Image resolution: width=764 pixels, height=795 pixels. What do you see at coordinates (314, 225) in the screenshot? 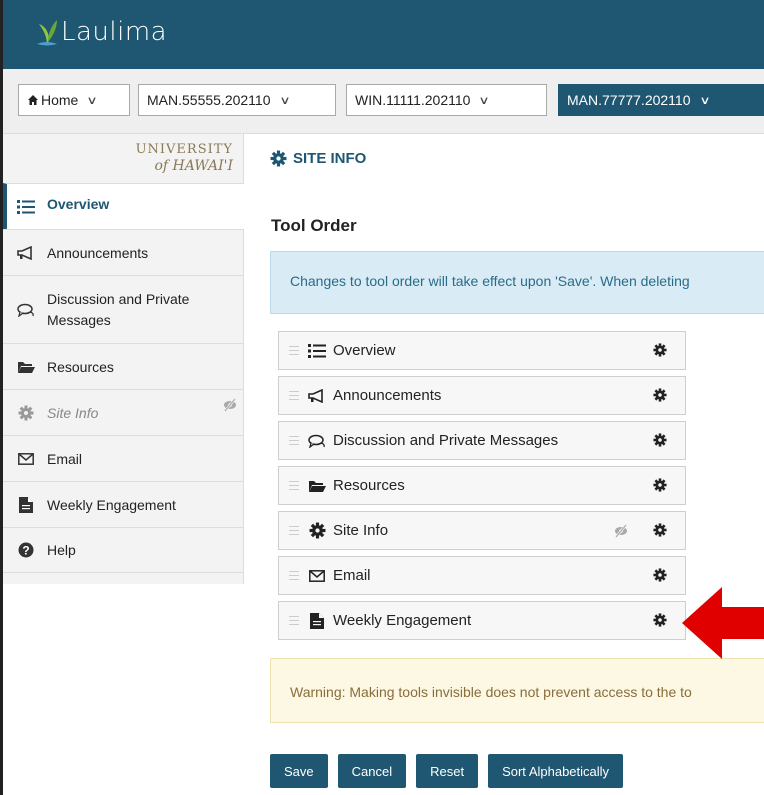
I see `tool-order-heading: Tool Order` at bounding box center [314, 225].